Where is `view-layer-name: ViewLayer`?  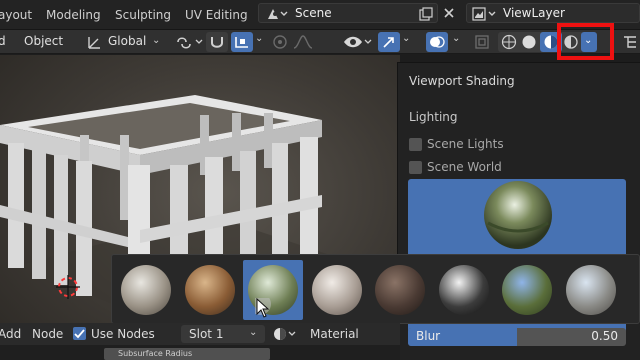 view-layer-name: ViewLayer is located at coordinates (534, 13).